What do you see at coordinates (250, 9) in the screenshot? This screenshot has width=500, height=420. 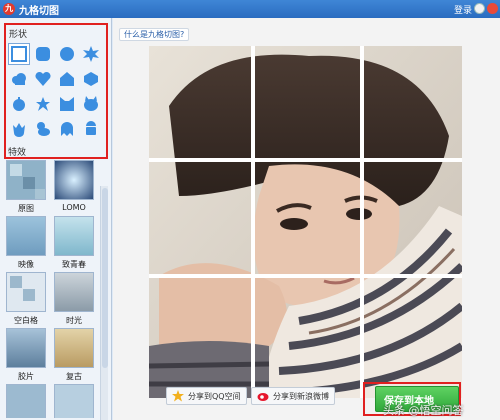 I see `title-bar: 九 九格切图 登录` at bounding box center [250, 9].